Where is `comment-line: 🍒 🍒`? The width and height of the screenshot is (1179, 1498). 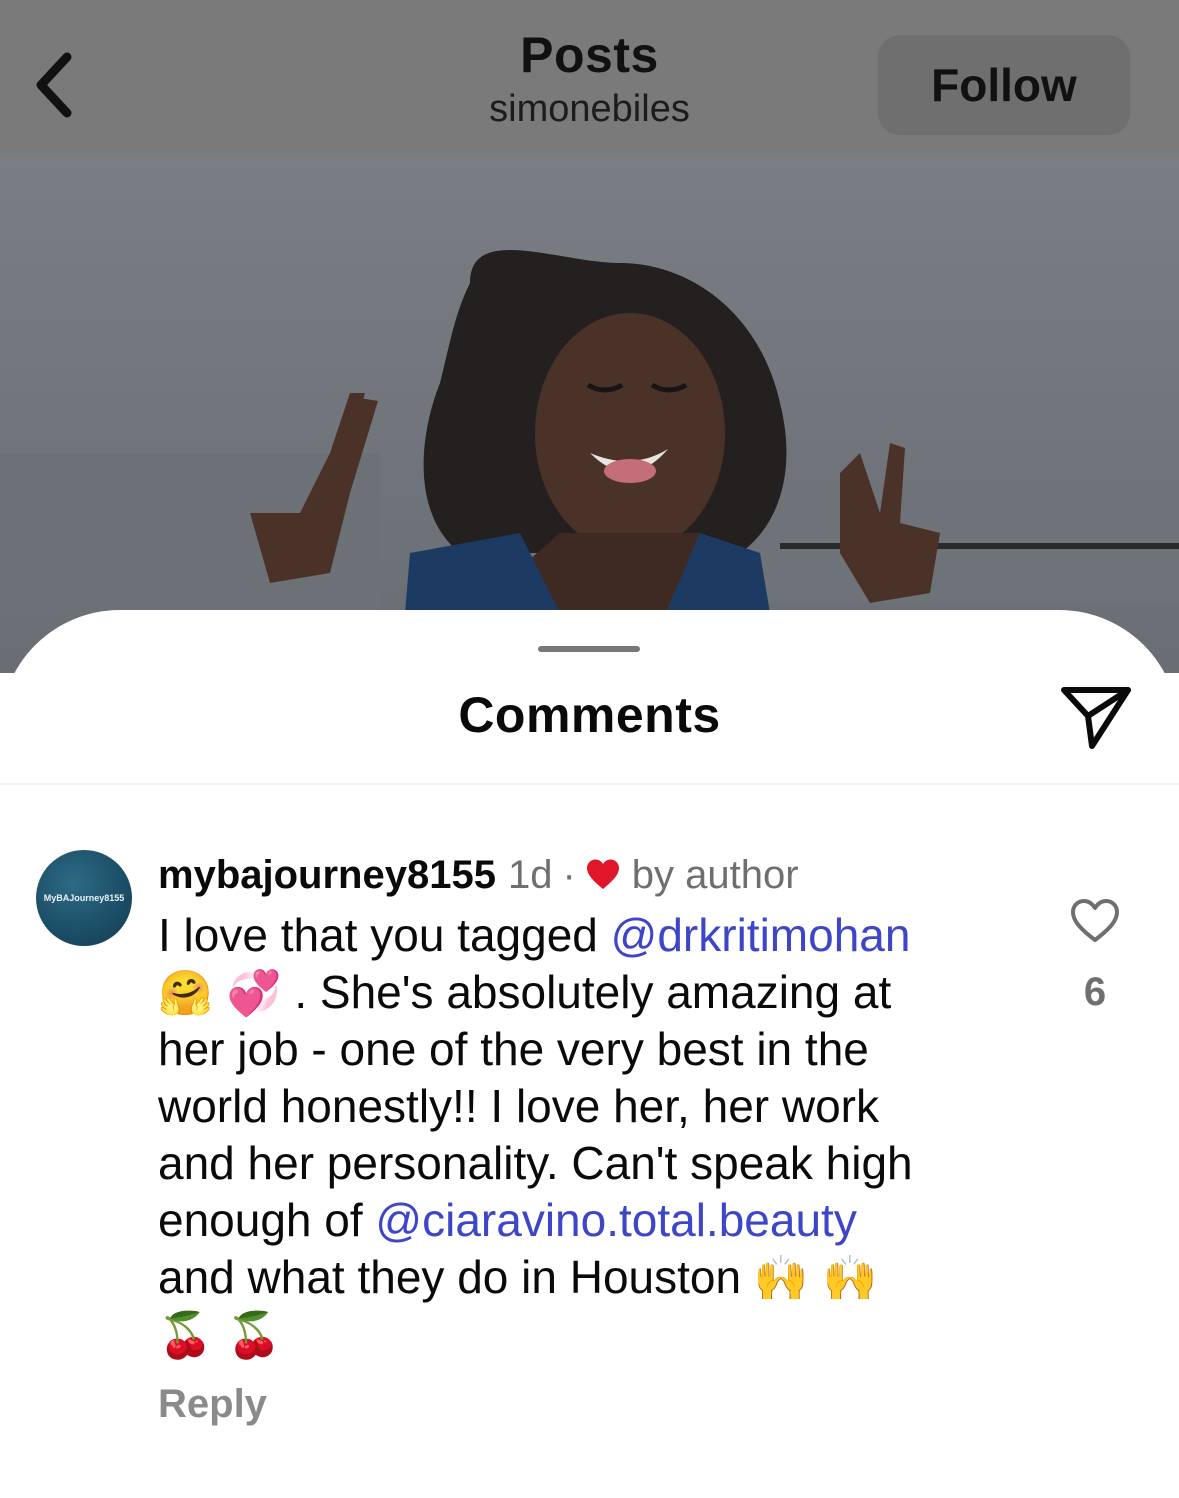
comment-line: 🍒 🍒 is located at coordinates (598, 1334).